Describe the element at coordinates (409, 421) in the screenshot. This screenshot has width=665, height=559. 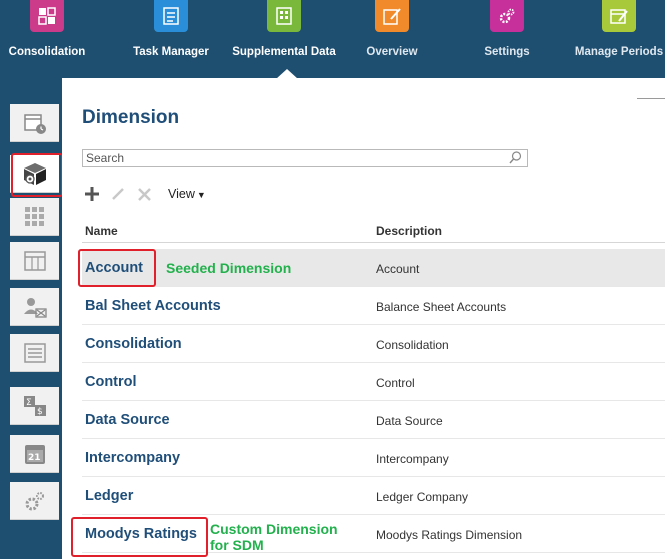
I see `dimension-description: Data Source` at that location.